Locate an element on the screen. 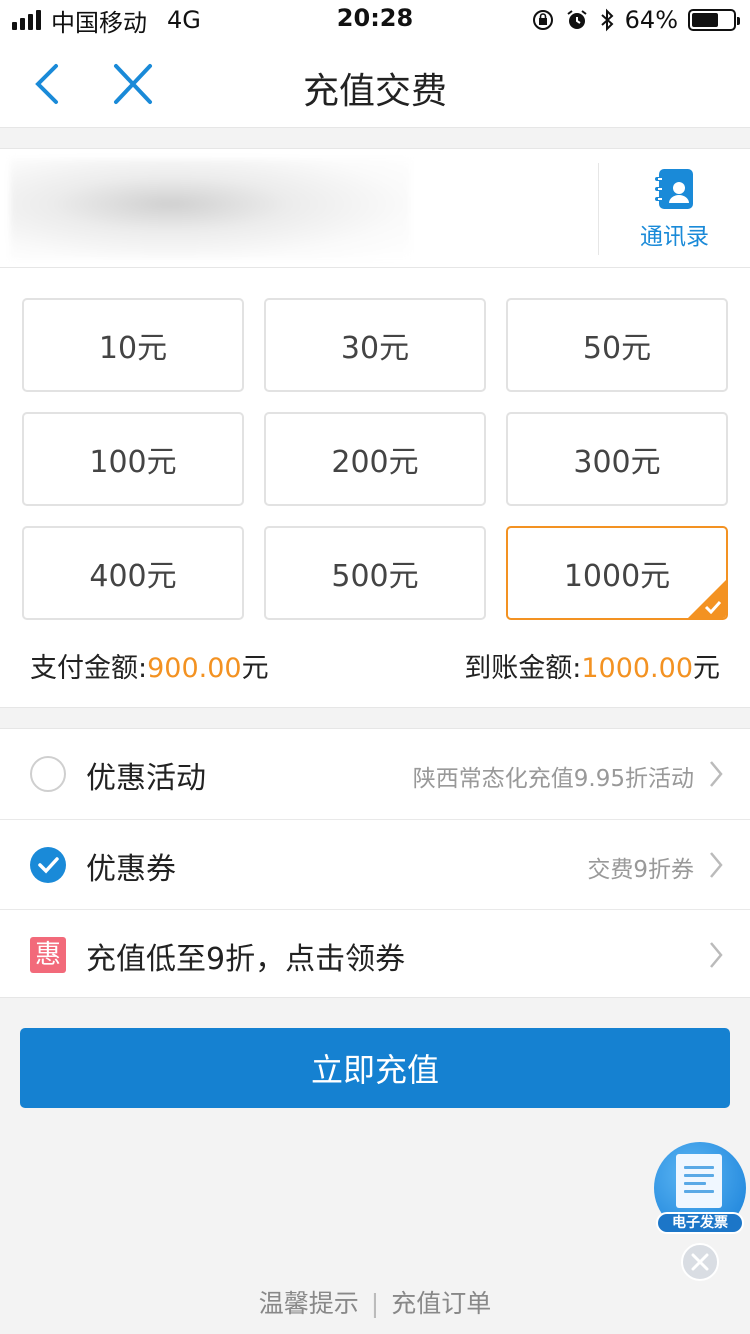  close-circle-icon is located at coordinates (700, 1262).